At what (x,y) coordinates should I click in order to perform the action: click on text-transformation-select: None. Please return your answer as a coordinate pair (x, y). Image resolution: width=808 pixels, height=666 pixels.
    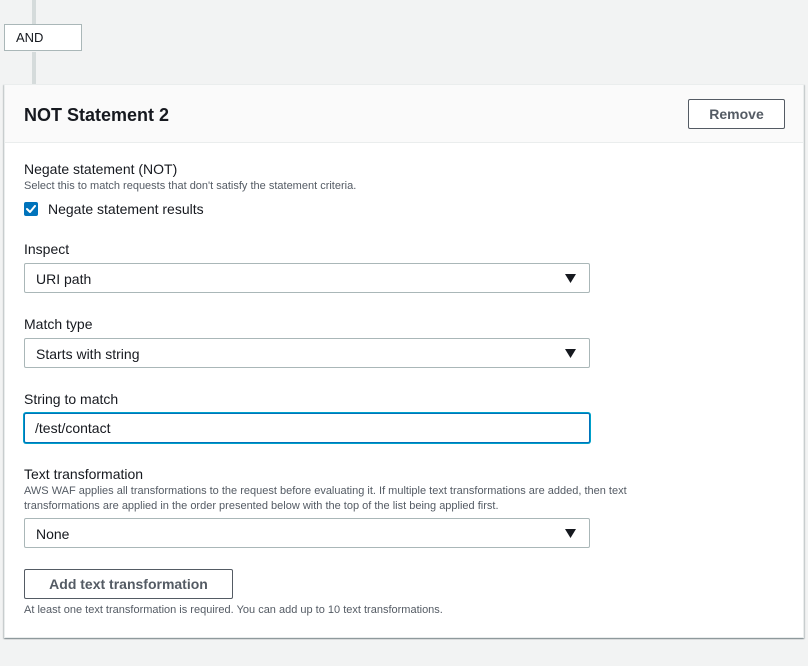
    Looking at the image, I should click on (307, 533).